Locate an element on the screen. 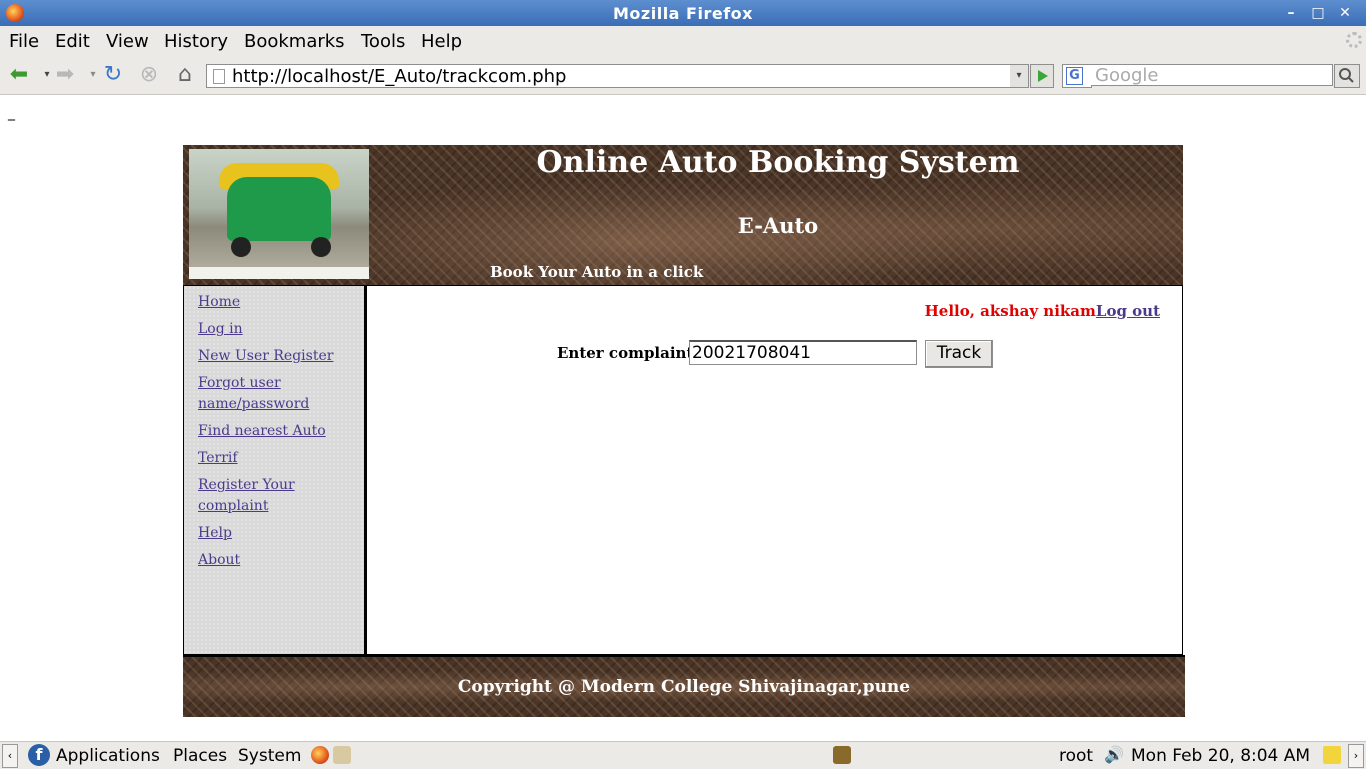 The image size is (1366, 769). auto-rickshaw-image is located at coordinates (279, 214).